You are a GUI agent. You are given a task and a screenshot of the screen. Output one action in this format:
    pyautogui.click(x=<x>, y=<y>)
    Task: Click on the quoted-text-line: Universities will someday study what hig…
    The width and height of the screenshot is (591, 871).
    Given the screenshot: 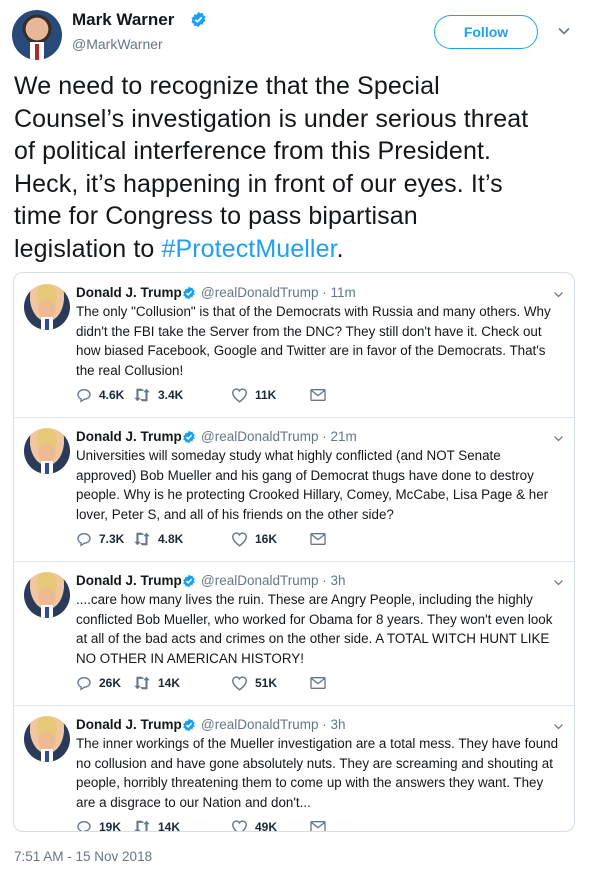 What is the action you would take?
    pyautogui.click(x=288, y=455)
    